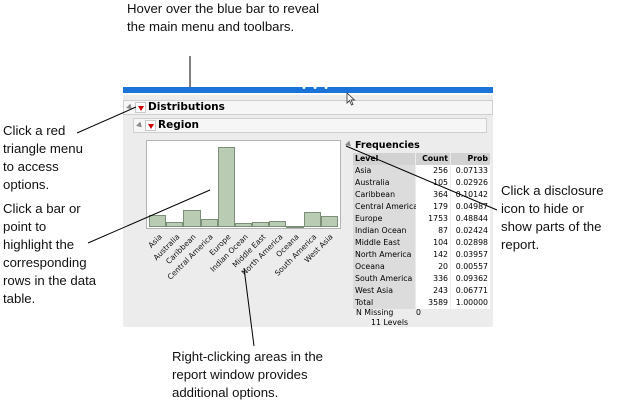  What do you see at coordinates (470, 207) in the screenshot?
I see `prob-cell: 0.04987` at bounding box center [470, 207].